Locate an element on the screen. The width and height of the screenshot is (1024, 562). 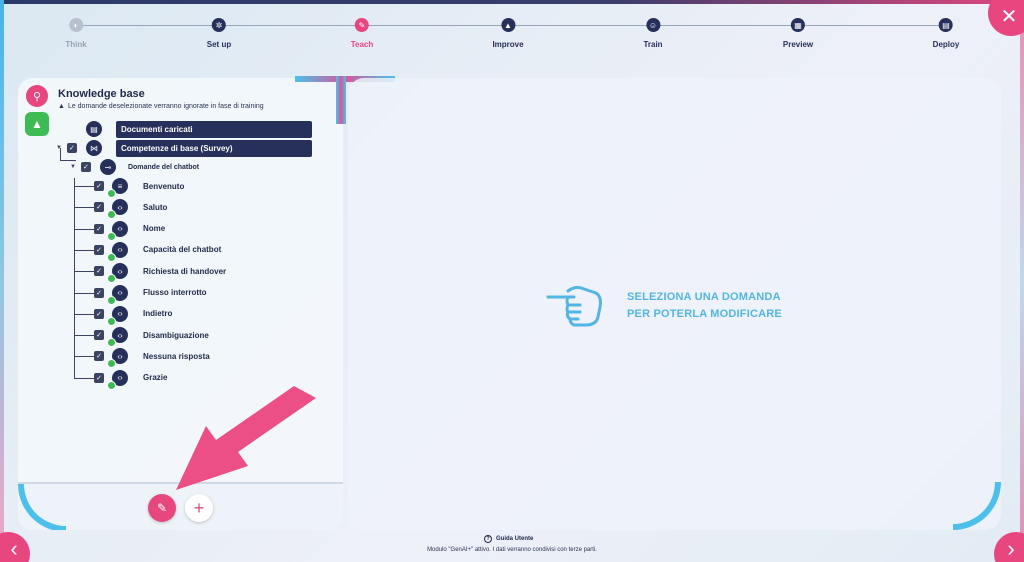
step-label: Deploy is located at coordinates (946, 44).